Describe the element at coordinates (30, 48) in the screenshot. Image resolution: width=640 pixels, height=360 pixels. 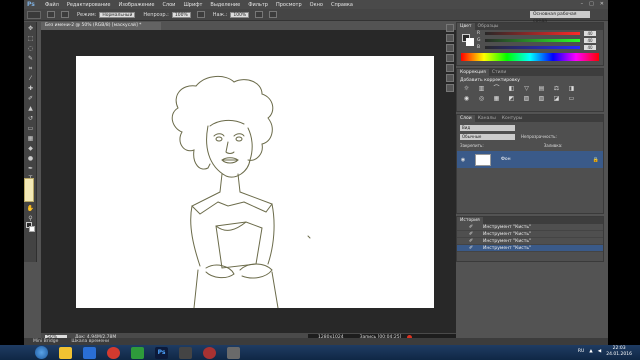
I see `lasso-tool-icon: ◌` at that location.